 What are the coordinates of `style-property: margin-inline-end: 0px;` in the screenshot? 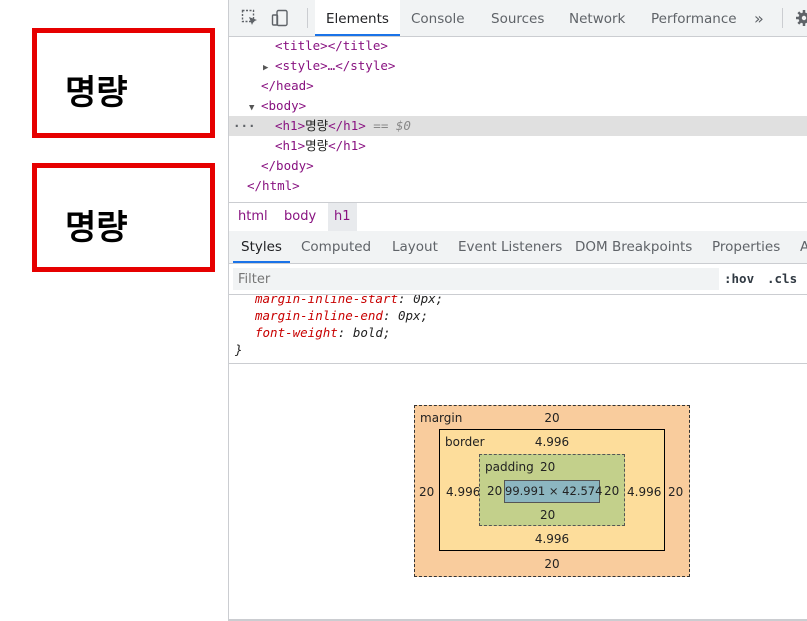 It's located at (341, 315).